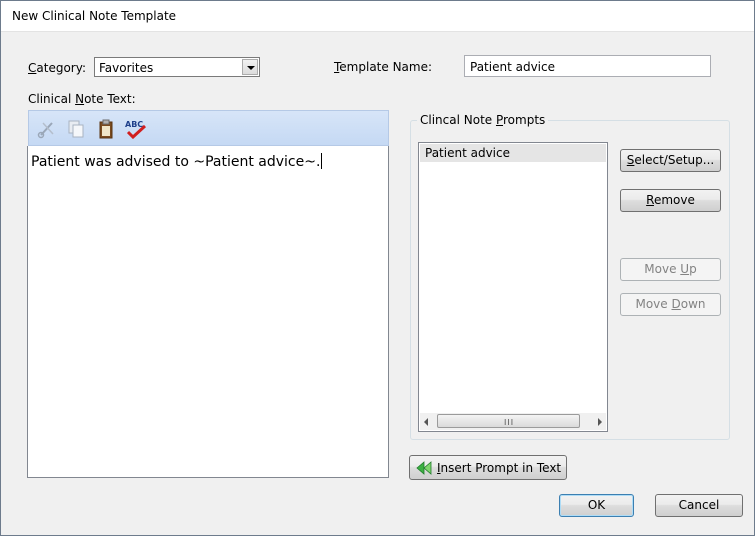 This screenshot has width=755, height=536. Describe the element at coordinates (47, 129) in the screenshot. I see `cut-icon` at that location.